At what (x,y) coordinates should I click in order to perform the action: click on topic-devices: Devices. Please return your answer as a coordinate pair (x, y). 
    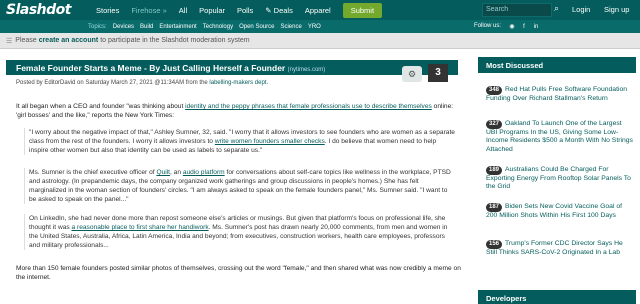
    Looking at the image, I should click on (123, 27).